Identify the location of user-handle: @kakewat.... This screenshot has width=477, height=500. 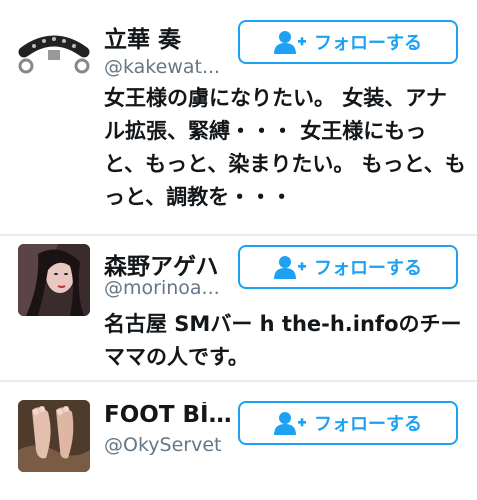
(162, 67).